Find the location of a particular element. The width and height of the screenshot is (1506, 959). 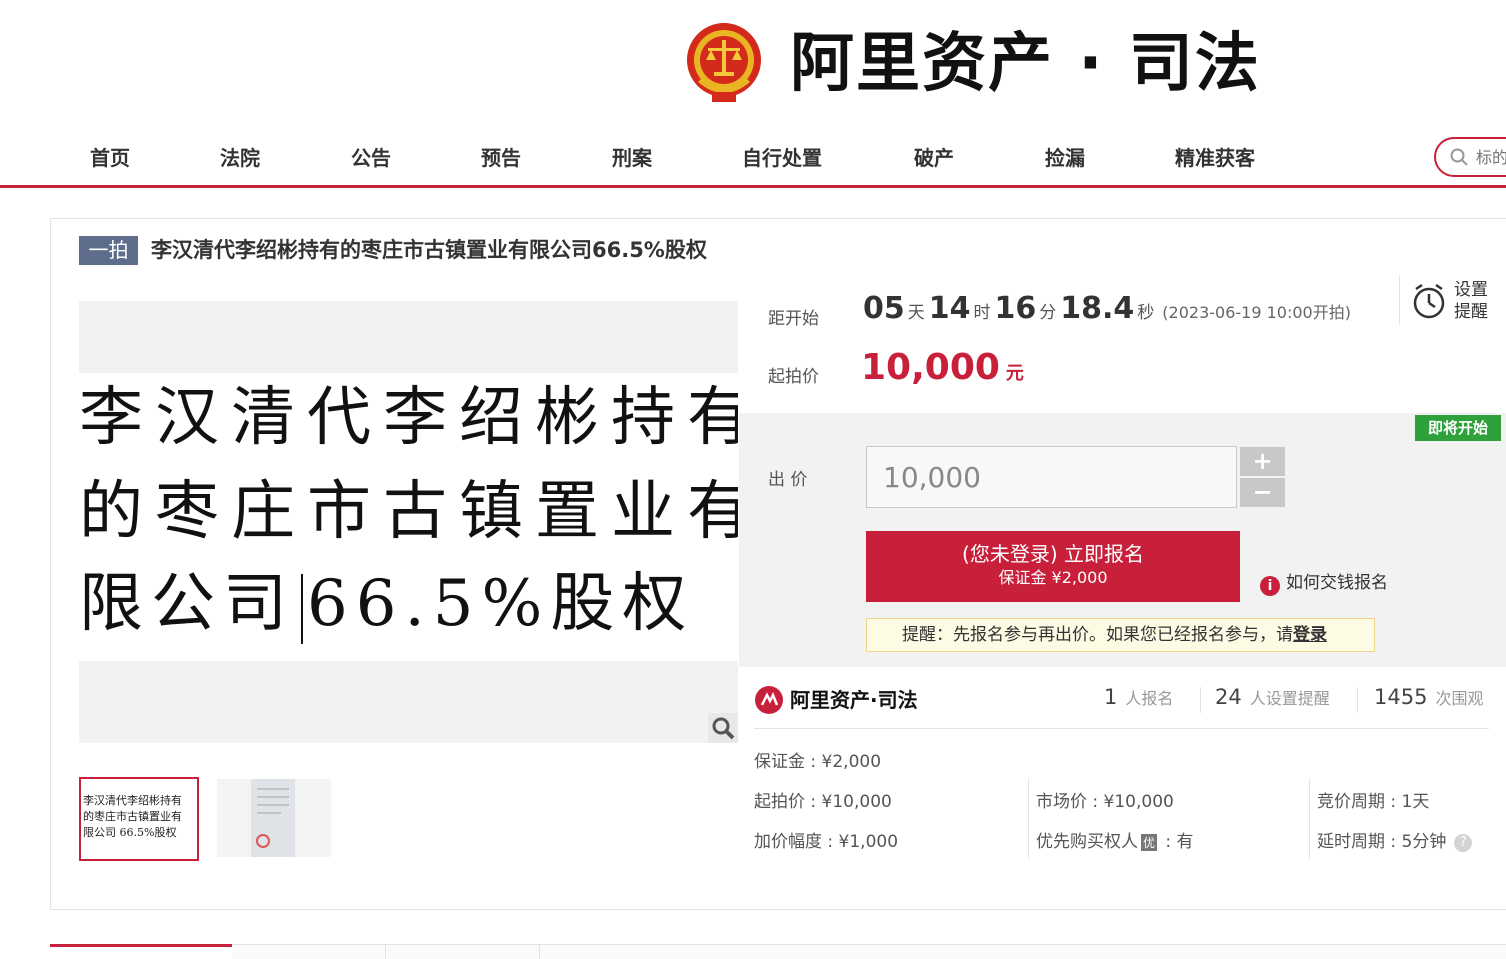

signup-button-label: (您未登录) 立即报名 is located at coordinates (1053, 554).